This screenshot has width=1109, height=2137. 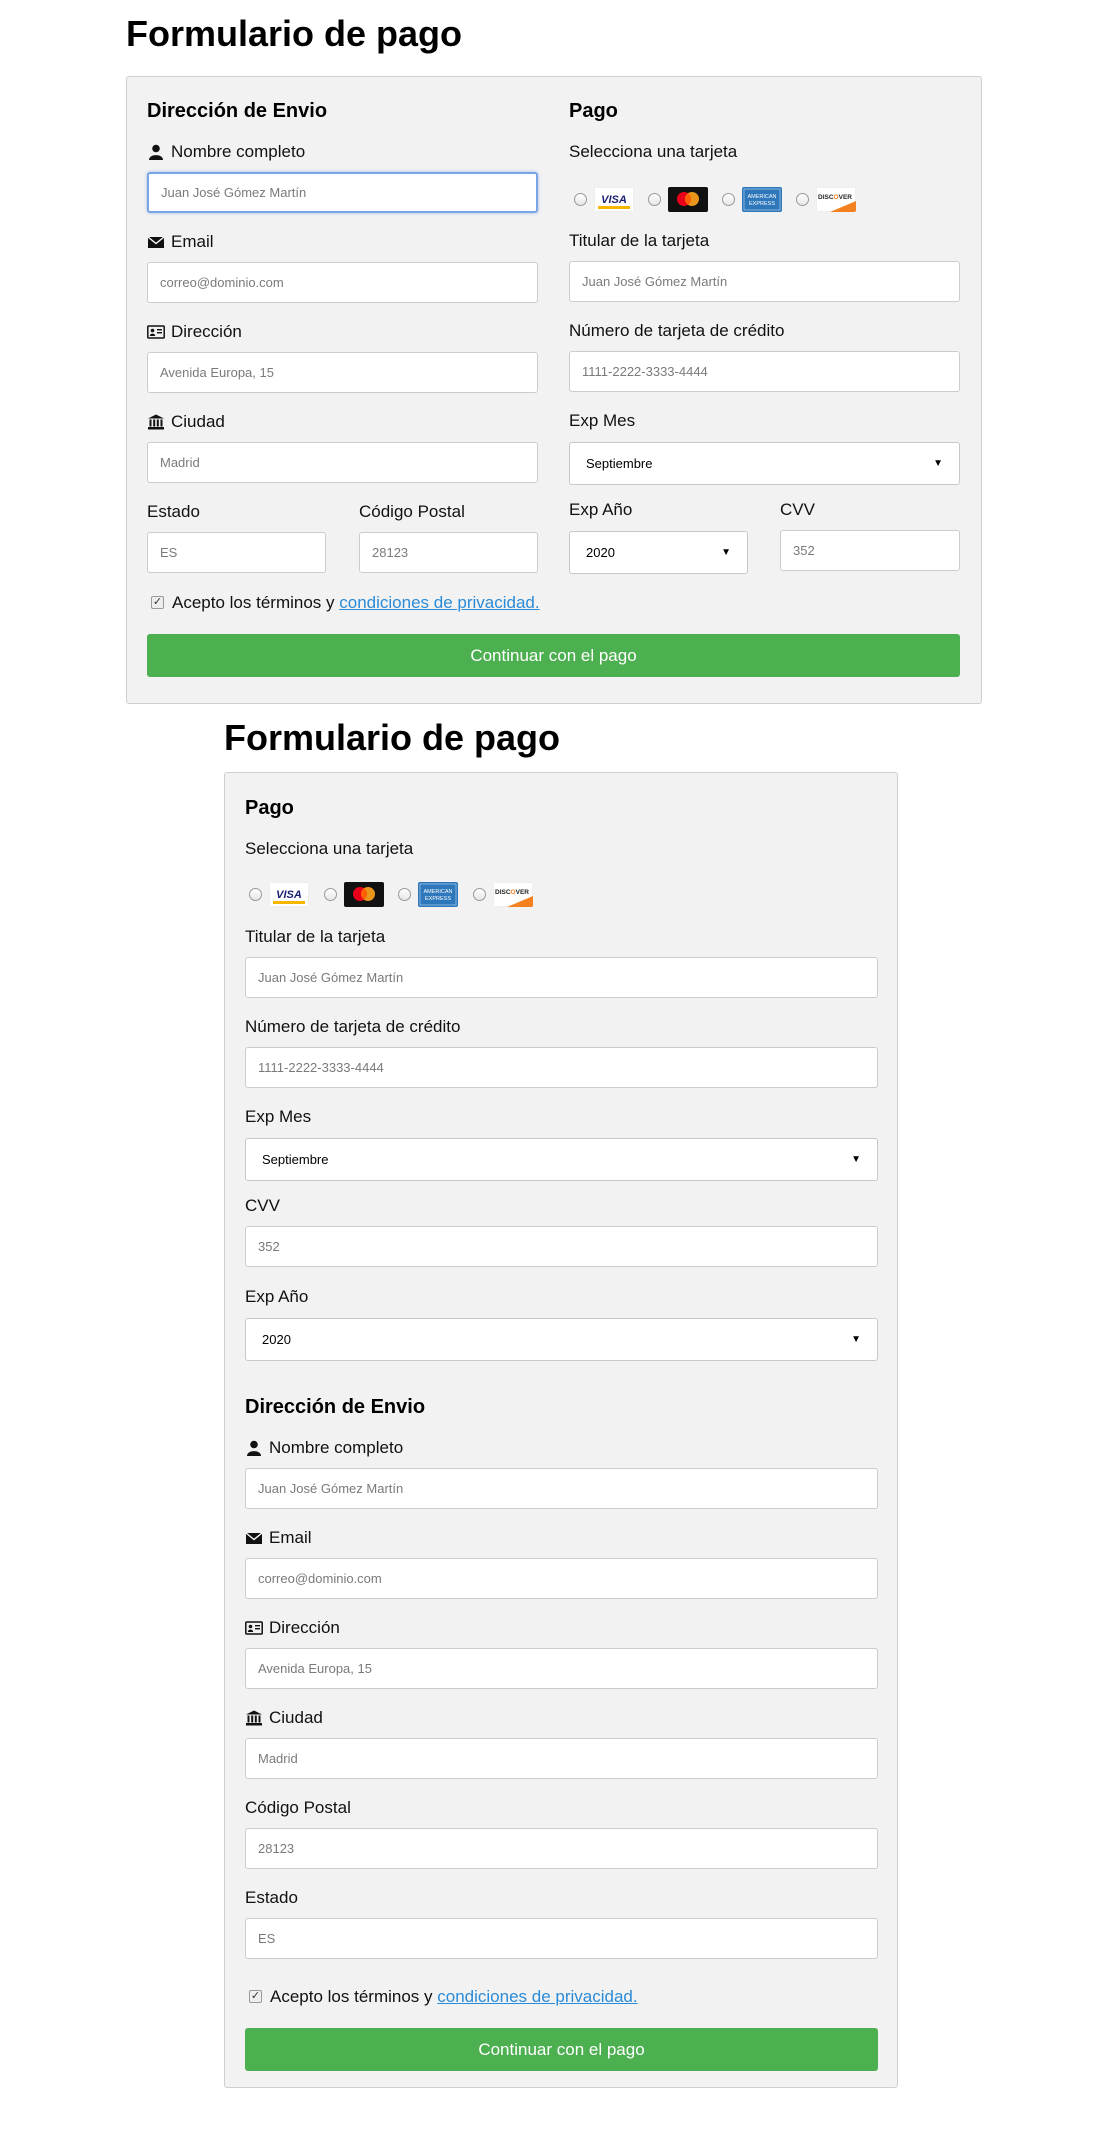 What do you see at coordinates (561, 1848) in the screenshot?
I see `zip-input-mobile` at bounding box center [561, 1848].